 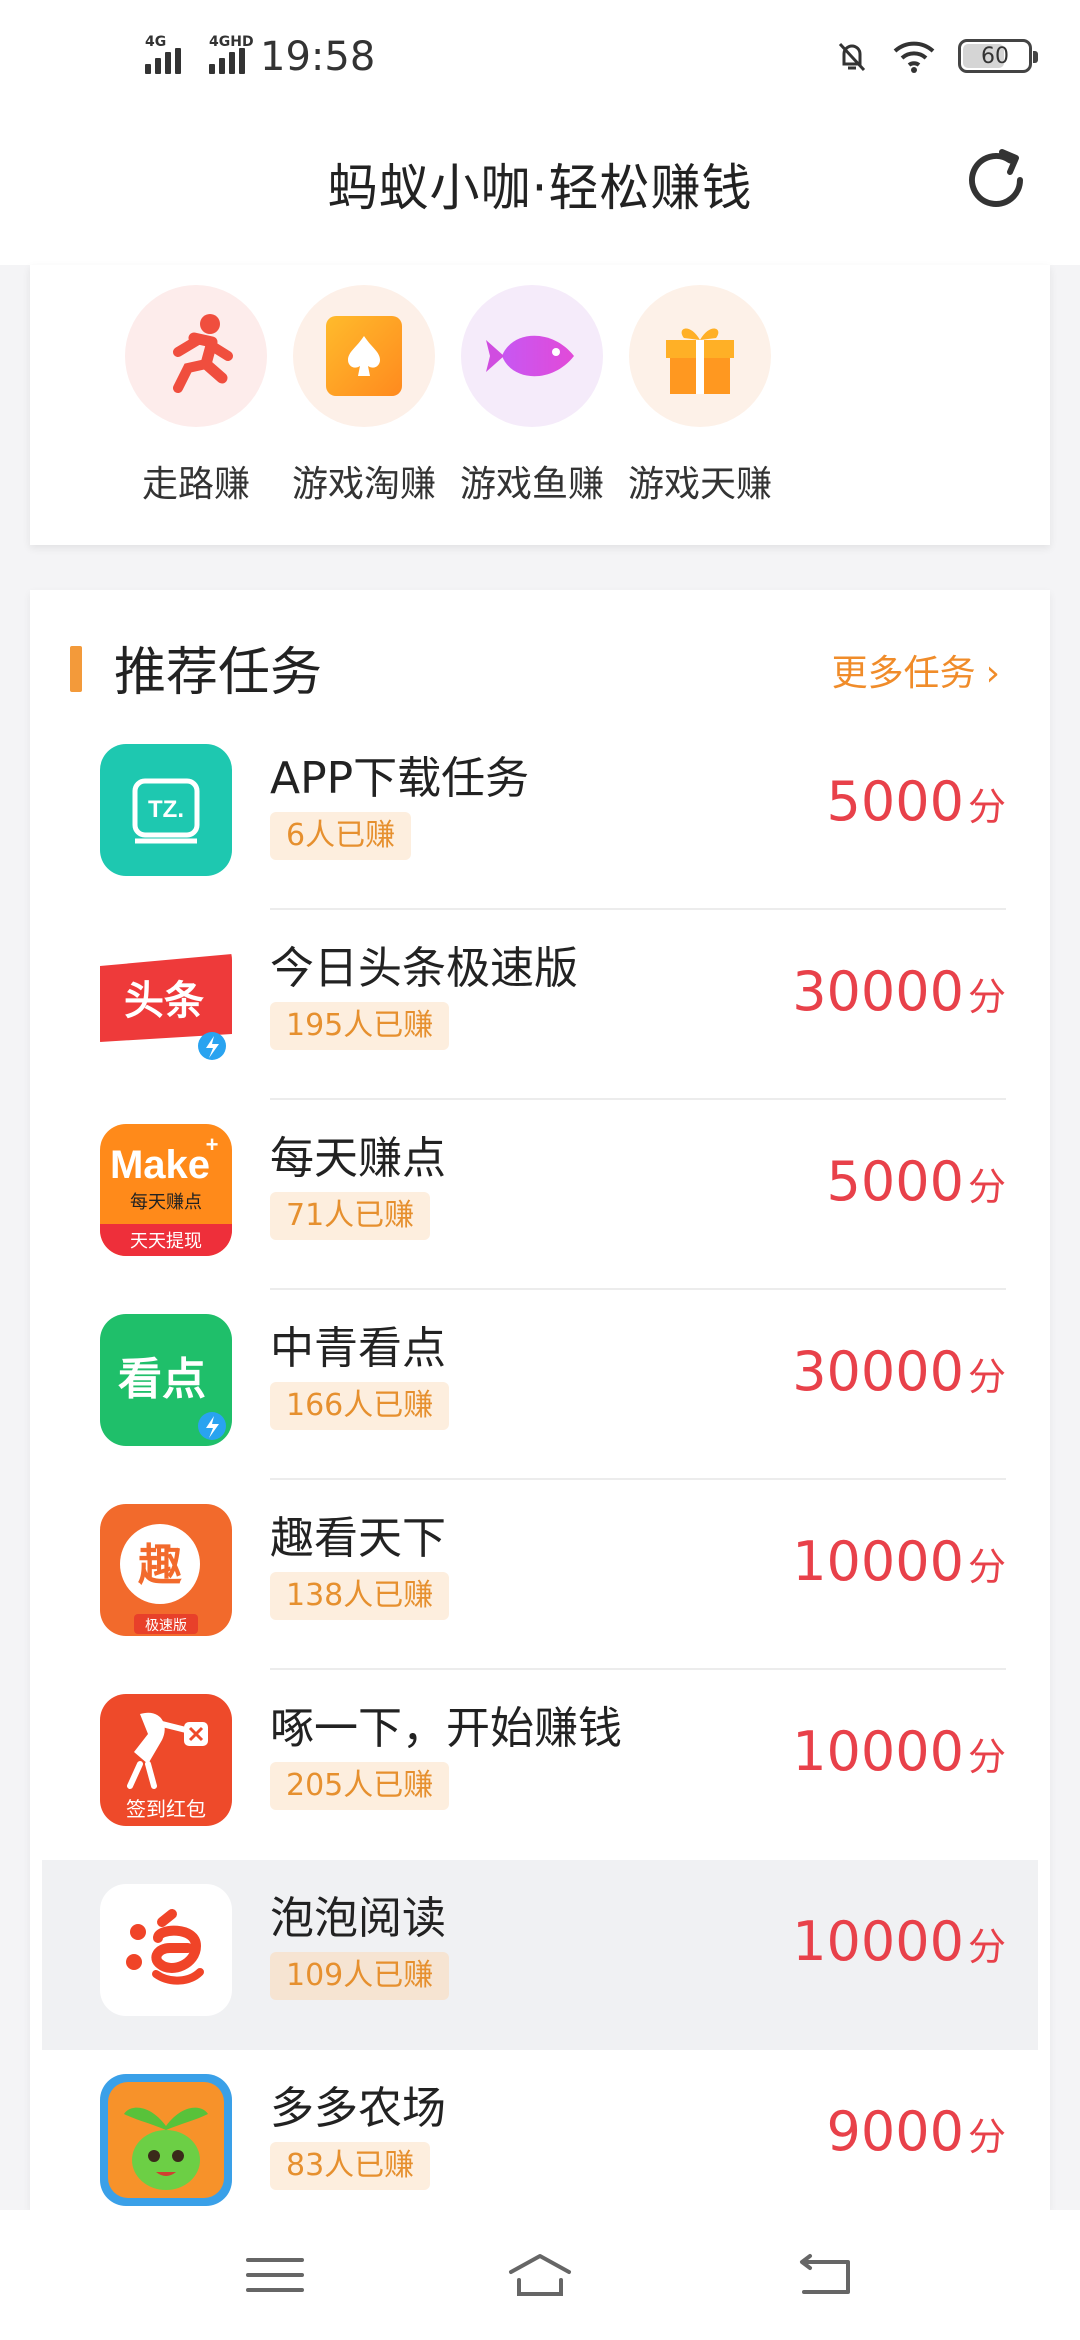 I want to click on signal-icon: 4G, so click(x=170, y=54).